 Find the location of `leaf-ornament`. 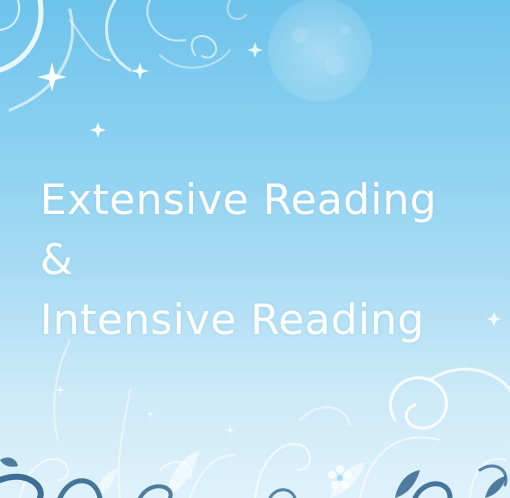

leaf-ornament is located at coordinates (230, 474).